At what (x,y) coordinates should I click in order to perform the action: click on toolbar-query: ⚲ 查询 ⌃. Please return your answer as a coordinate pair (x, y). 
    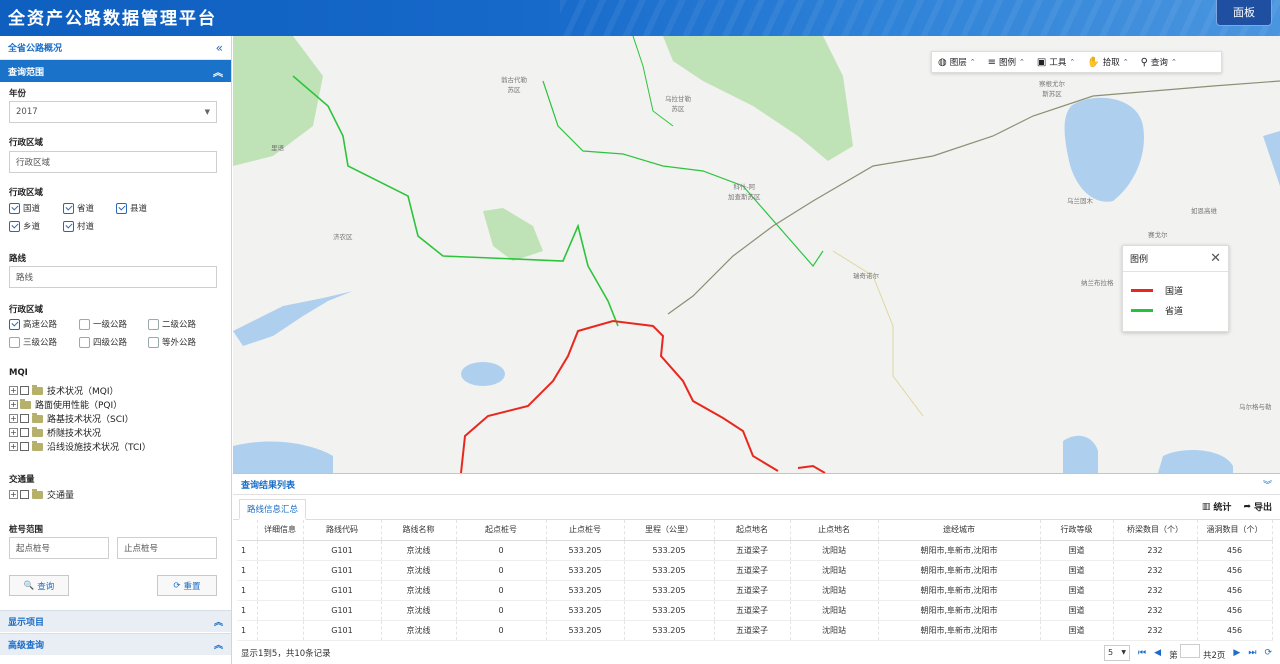
    Looking at the image, I should click on (1159, 62).